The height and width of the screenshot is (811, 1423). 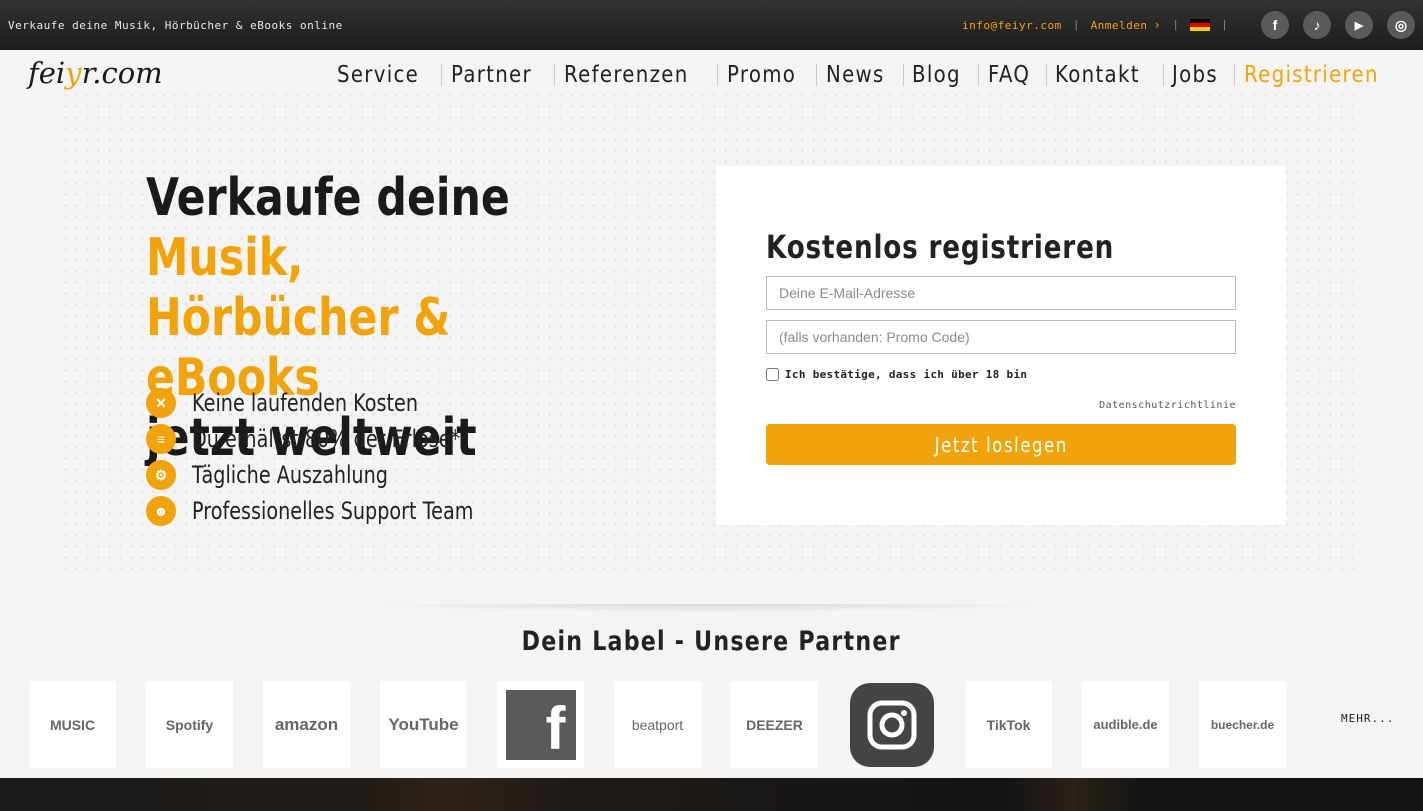 What do you see at coordinates (710, 608) in the screenshot?
I see `section-divider` at bounding box center [710, 608].